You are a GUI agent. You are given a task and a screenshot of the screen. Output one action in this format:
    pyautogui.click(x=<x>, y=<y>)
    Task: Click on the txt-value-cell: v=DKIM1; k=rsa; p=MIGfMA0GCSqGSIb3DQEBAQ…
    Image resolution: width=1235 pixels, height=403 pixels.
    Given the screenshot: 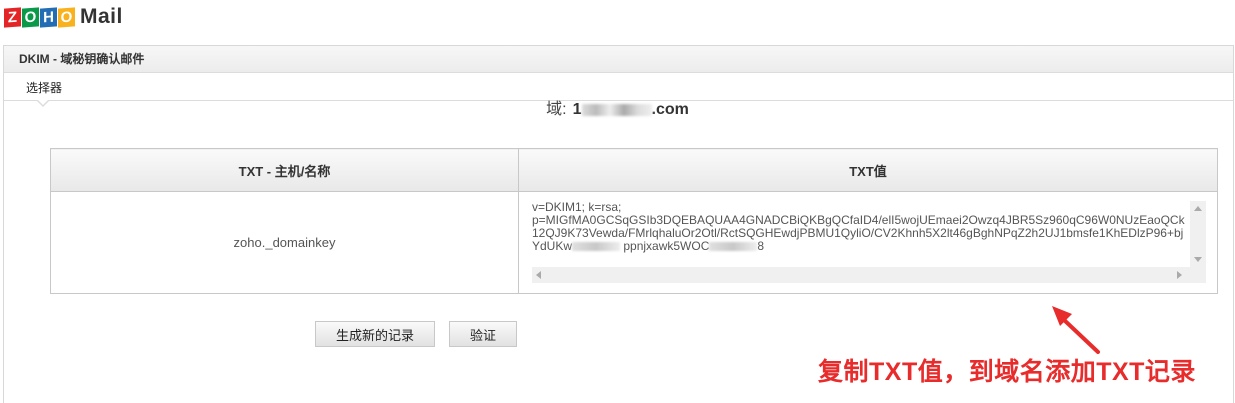 What is the action you would take?
    pyautogui.click(x=868, y=242)
    